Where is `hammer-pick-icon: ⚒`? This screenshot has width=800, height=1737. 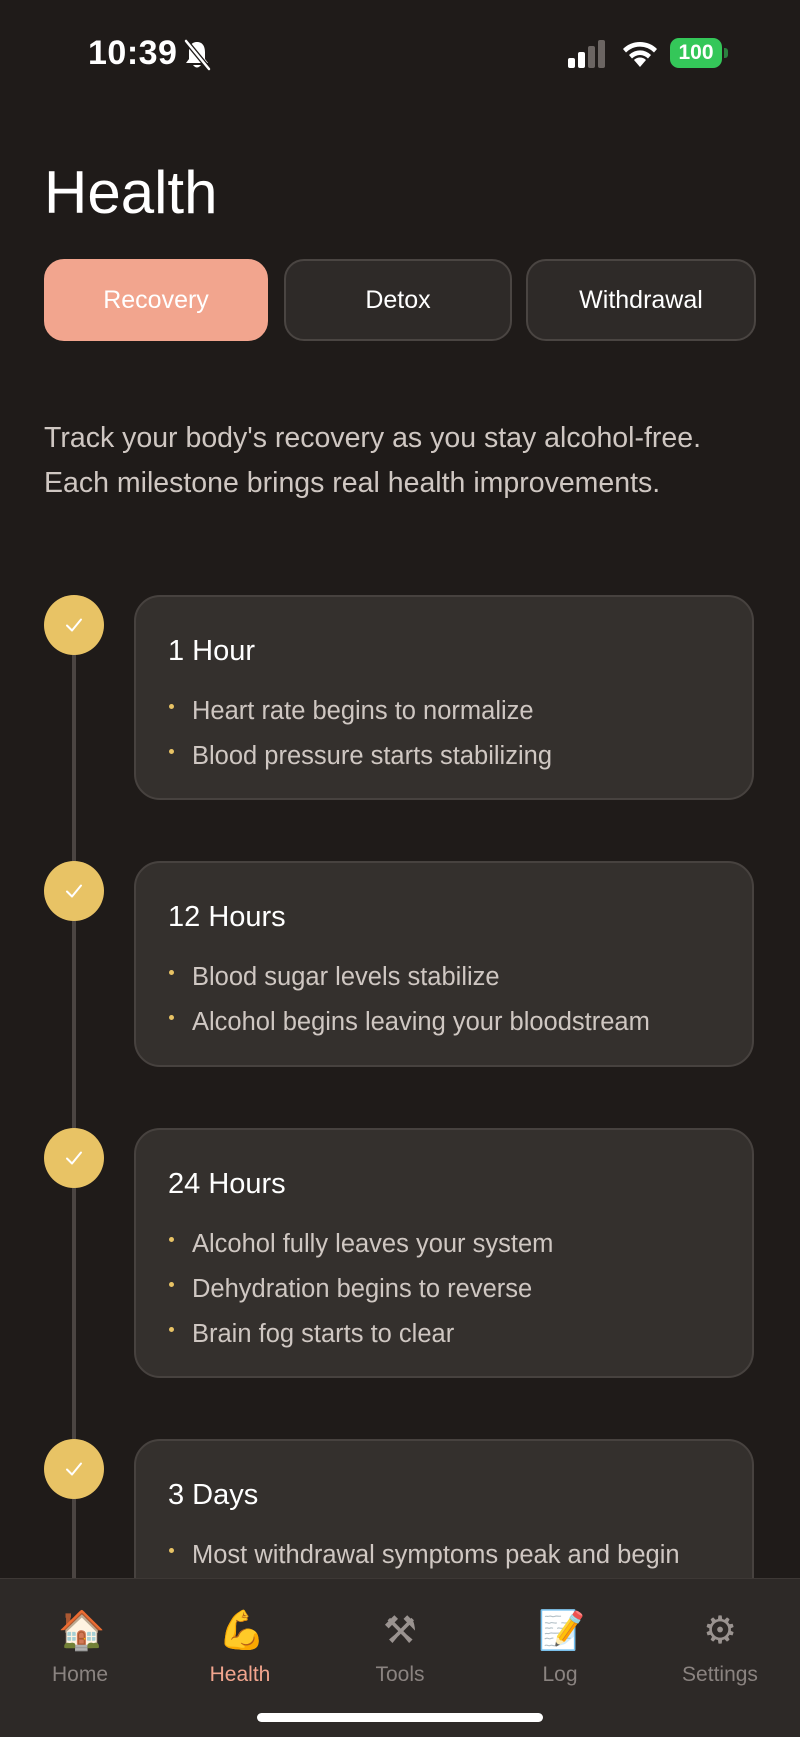
hammer-pick-icon: ⚒ is located at coordinates (400, 1631).